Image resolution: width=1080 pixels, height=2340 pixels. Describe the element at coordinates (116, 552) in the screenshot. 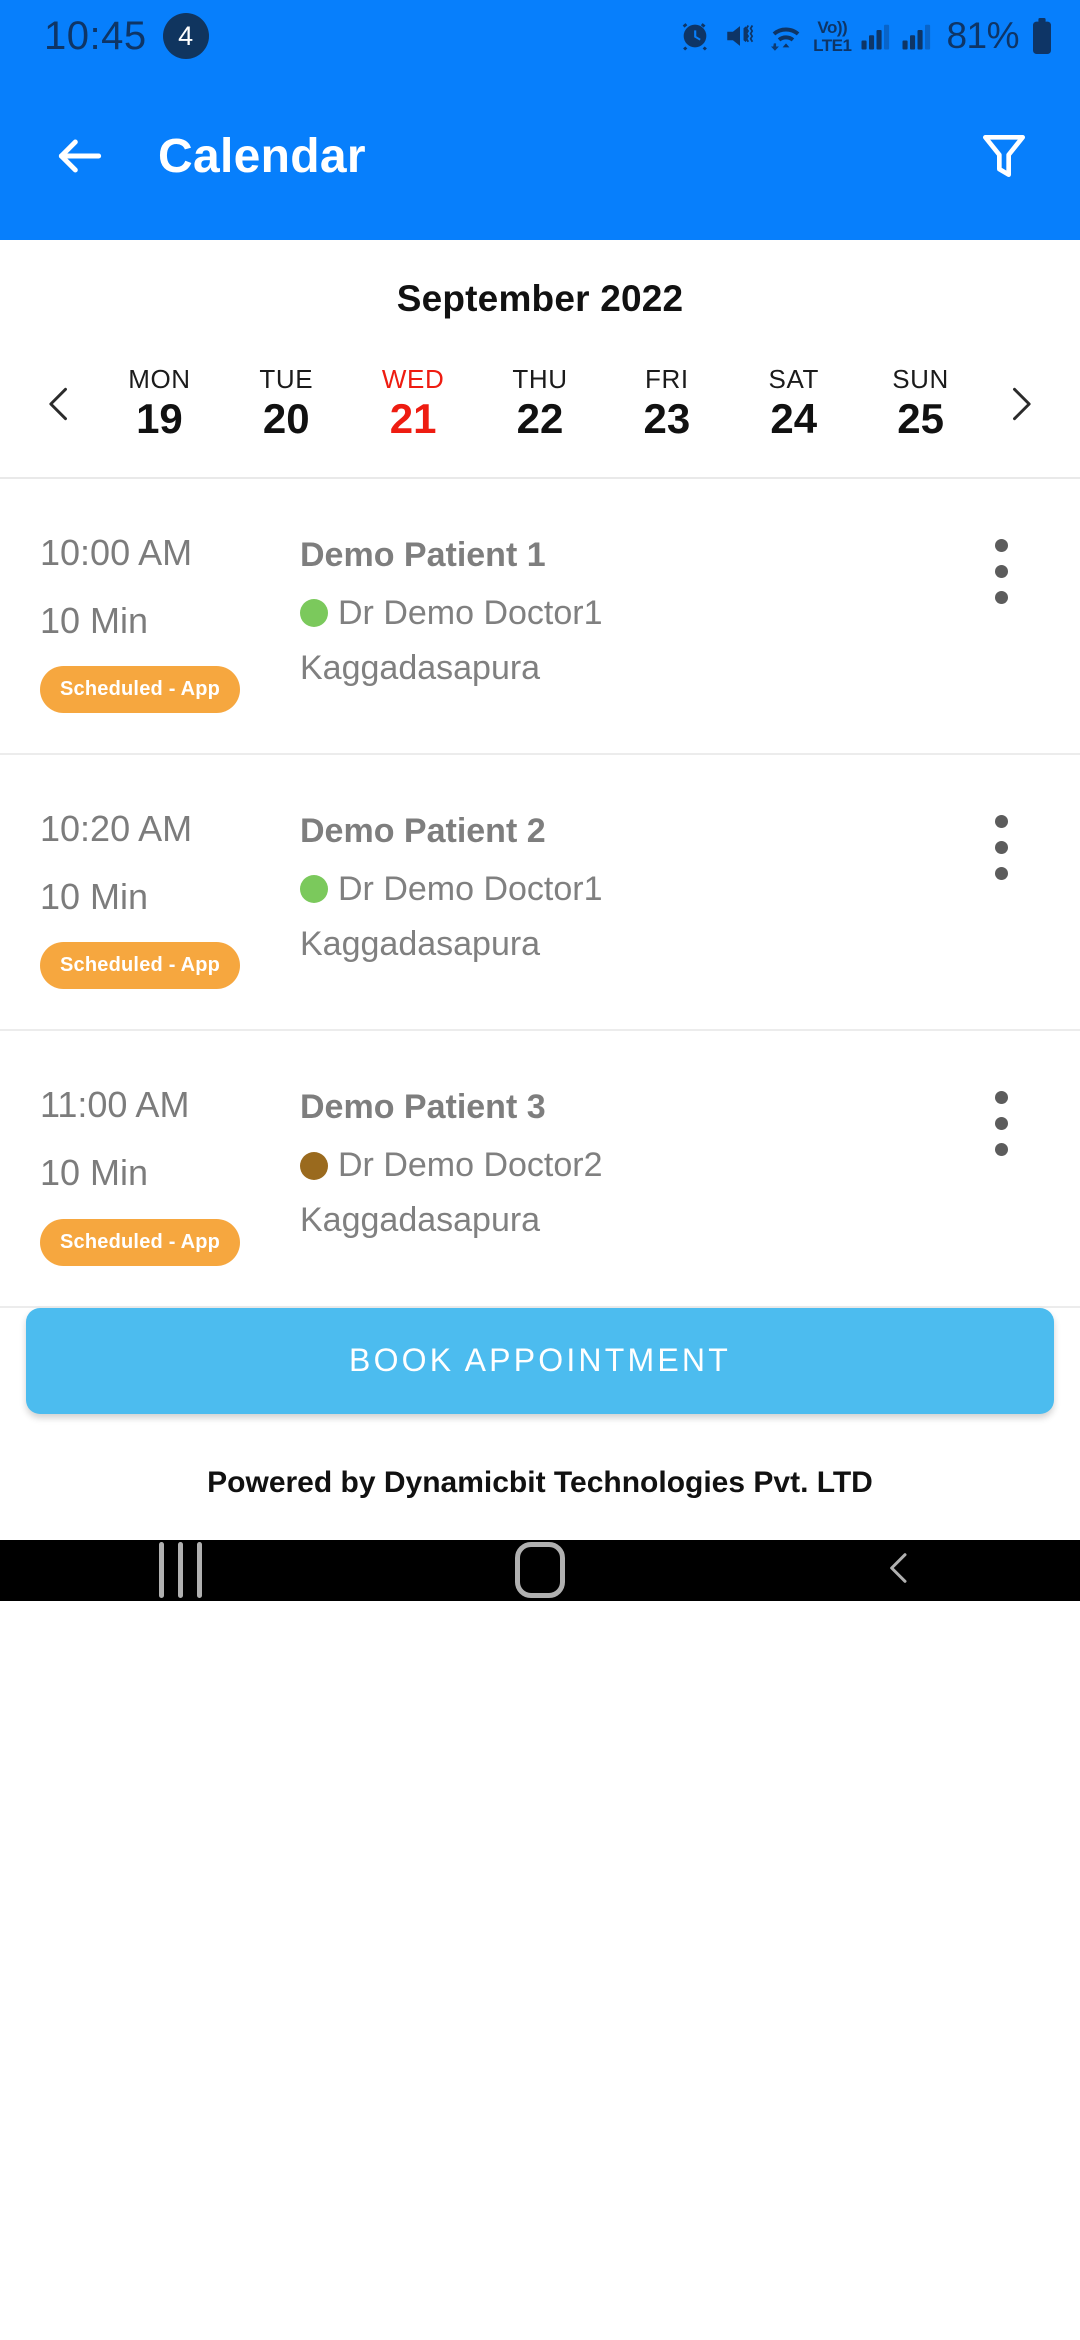

I see `appointment-time: 10:00 AM` at that location.